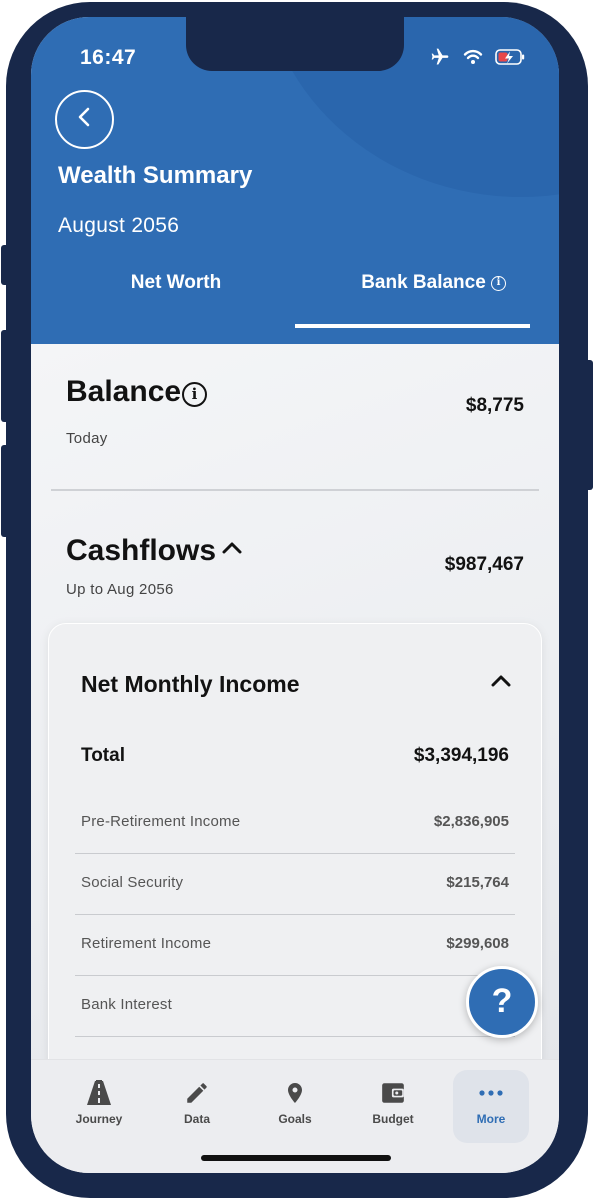  I want to click on row-value: $215,764, so click(477, 882).